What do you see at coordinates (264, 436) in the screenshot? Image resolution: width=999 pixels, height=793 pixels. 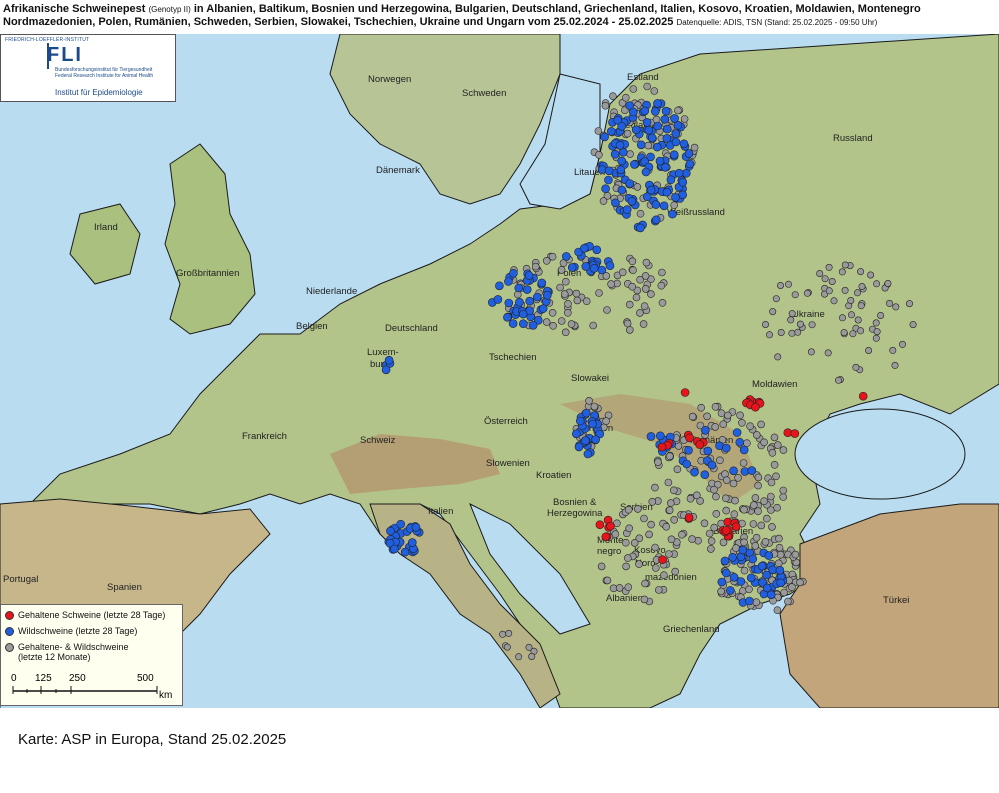 I see `country-label: Frankreich` at bounding box center [264, 436].